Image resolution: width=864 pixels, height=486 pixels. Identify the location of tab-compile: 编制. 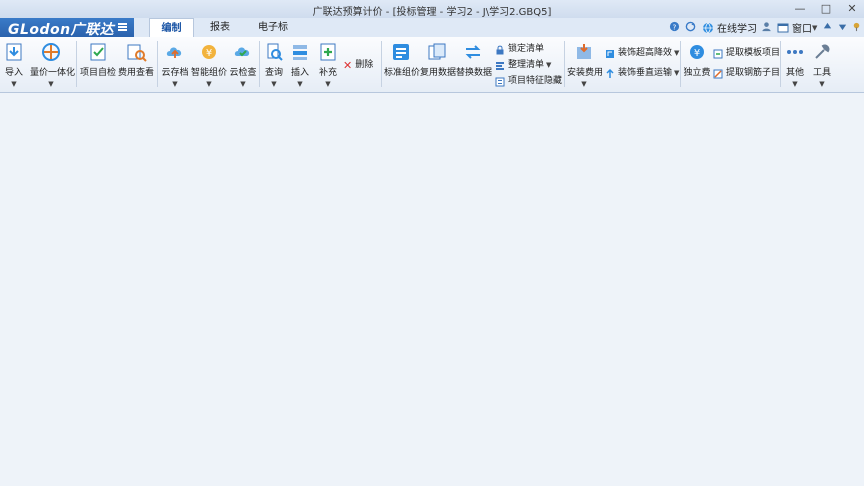
(171, 28).